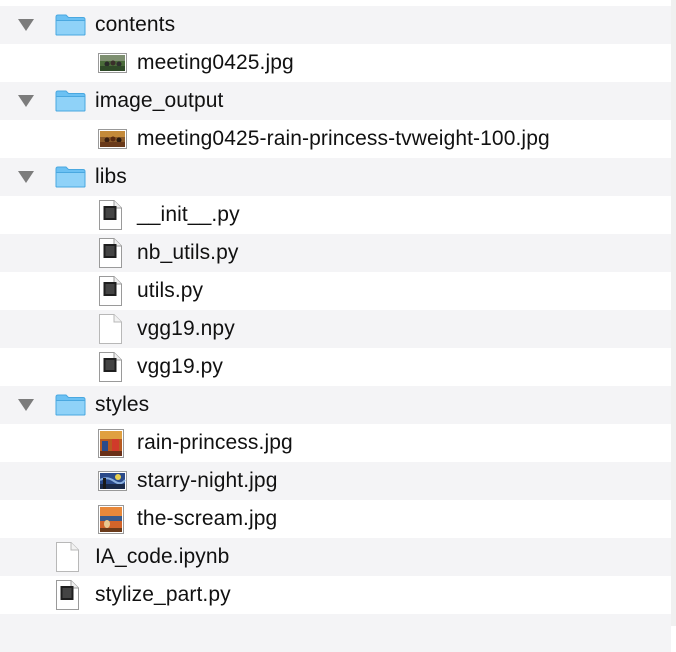 This screenshot has width=676, height=652. Describe the element at coordinates (335, 519) in the screenshot. I see `tree-row-file: the-scream.jpg` at that location.